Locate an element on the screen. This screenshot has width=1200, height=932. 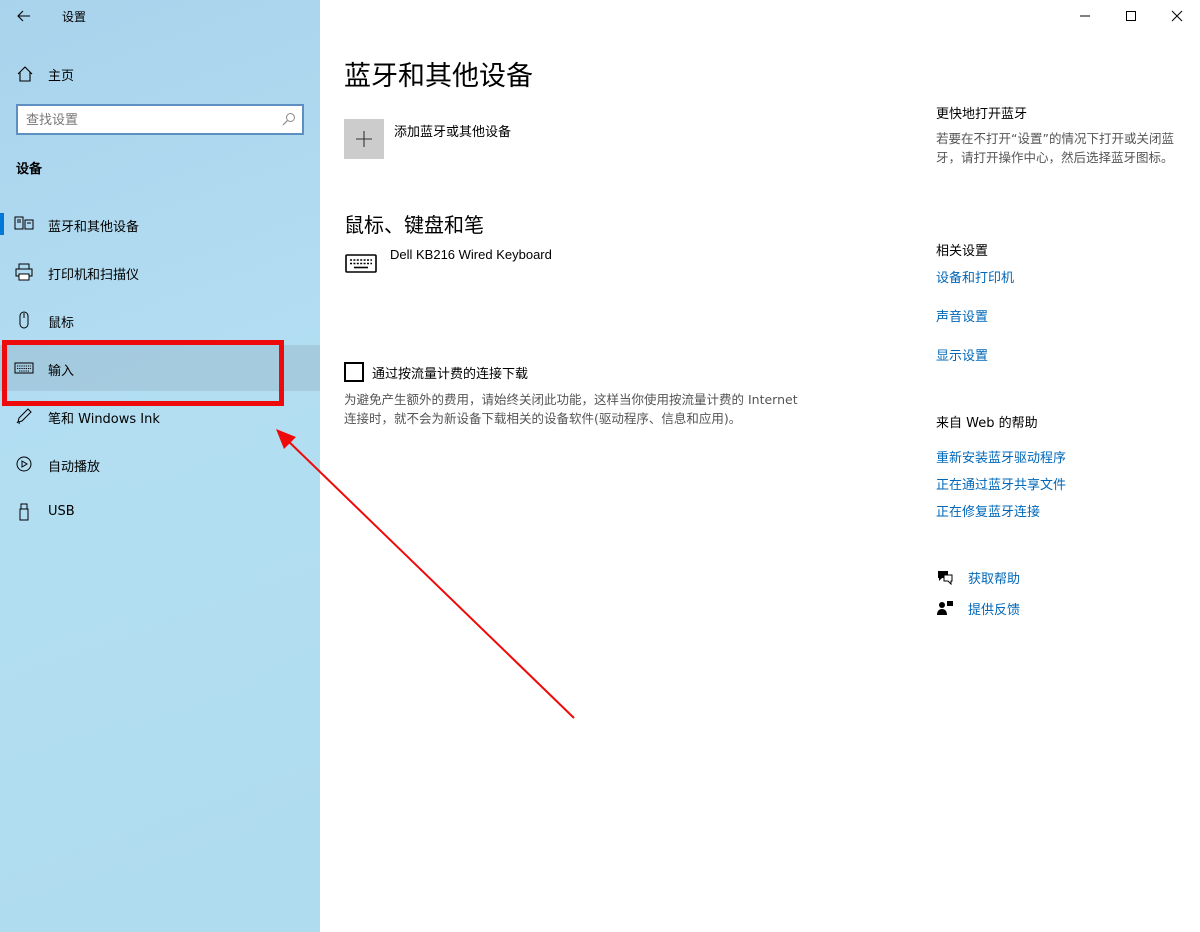
close-icon is located at coordinates (1177, 16).